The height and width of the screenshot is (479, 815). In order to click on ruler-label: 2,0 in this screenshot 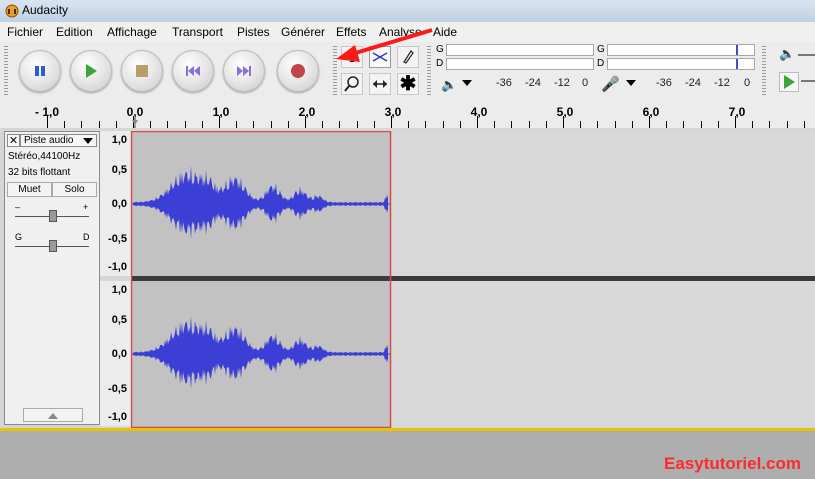, I will do `click(307, 112)`.